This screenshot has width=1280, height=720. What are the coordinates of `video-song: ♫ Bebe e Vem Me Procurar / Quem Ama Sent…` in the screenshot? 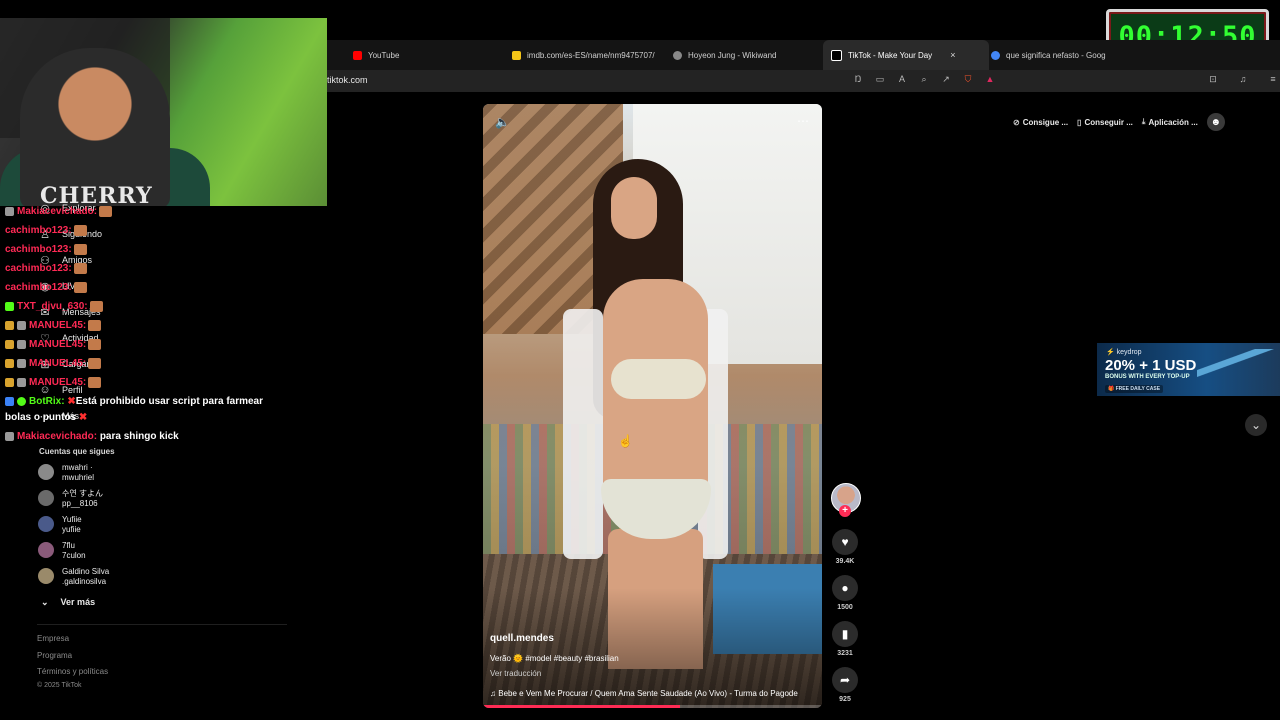 It's located at (652, 693).